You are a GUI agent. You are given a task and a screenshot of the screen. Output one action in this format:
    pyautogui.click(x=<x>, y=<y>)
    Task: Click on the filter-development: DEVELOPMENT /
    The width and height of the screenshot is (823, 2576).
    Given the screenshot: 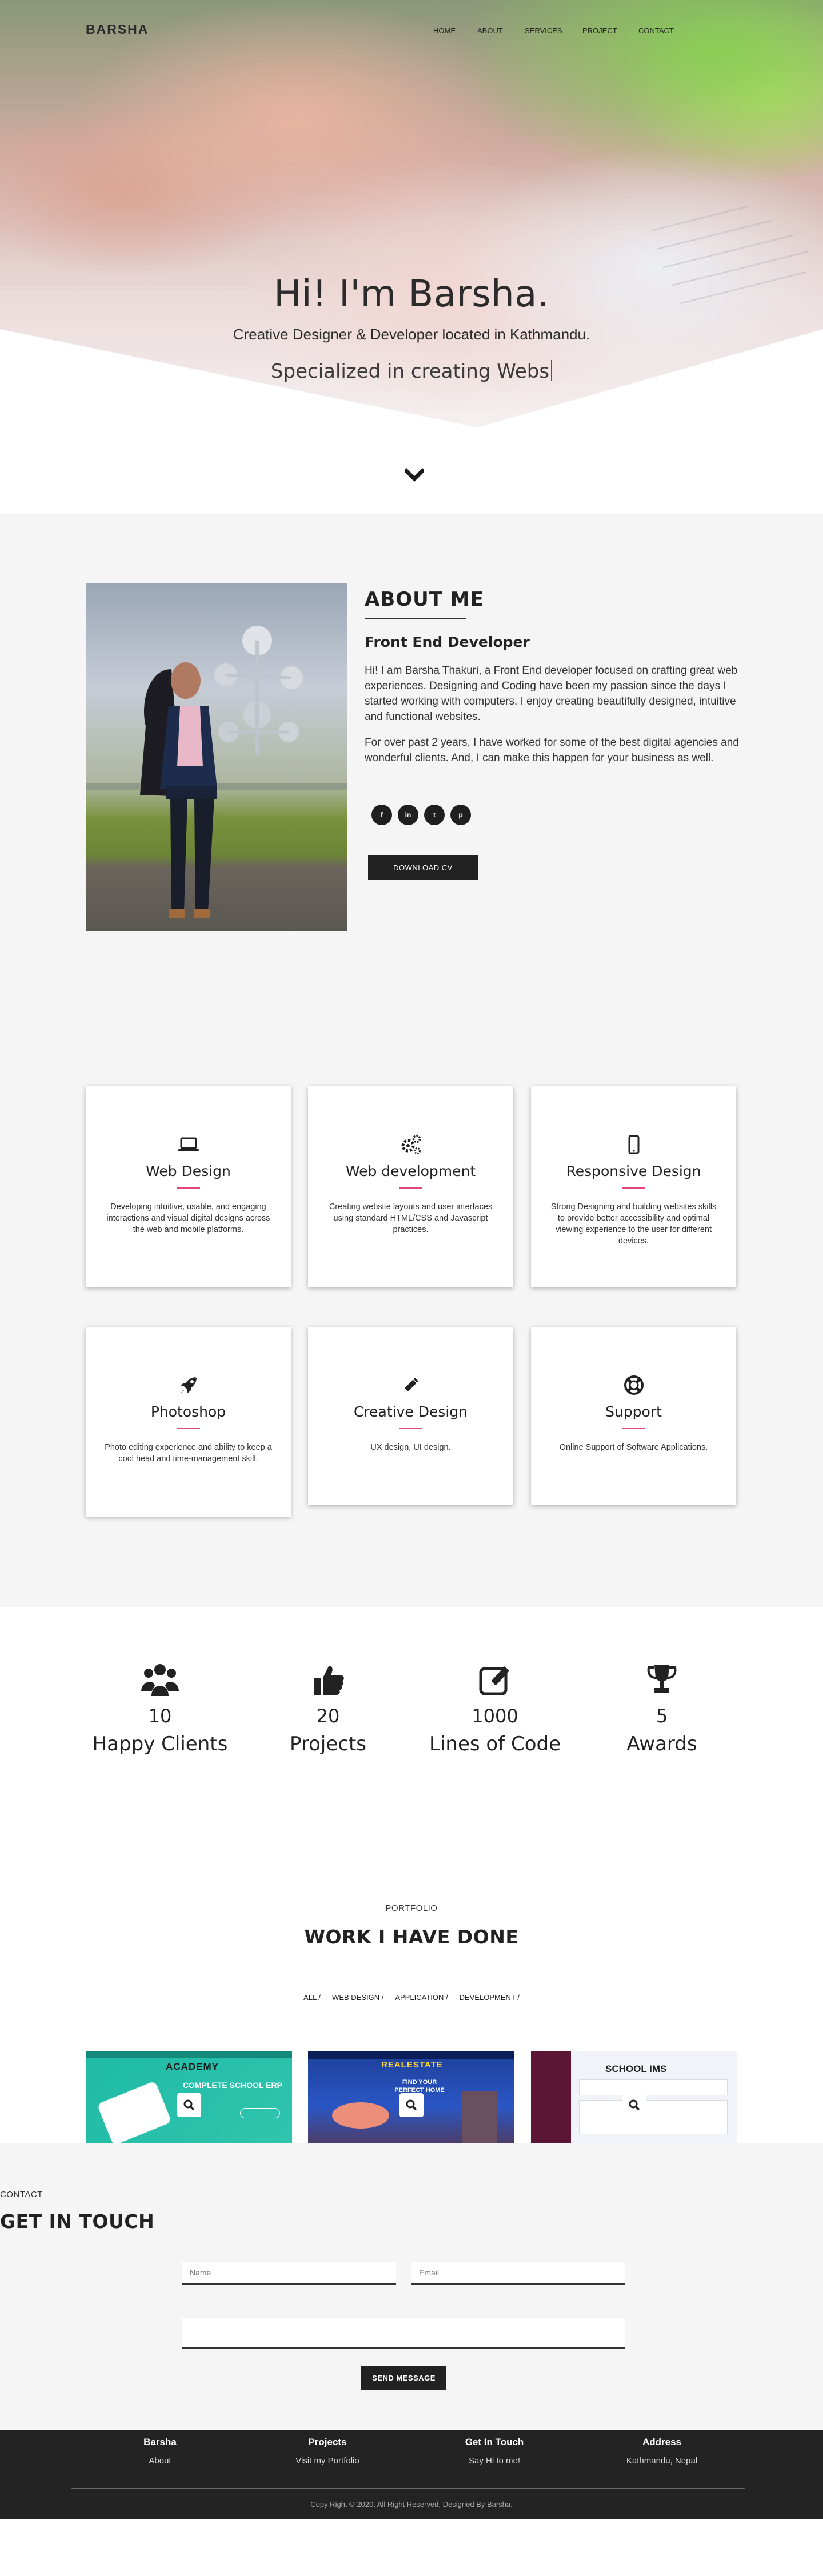 What is the action you would take?
    pyautogui.click(x=490, y=1997)
    